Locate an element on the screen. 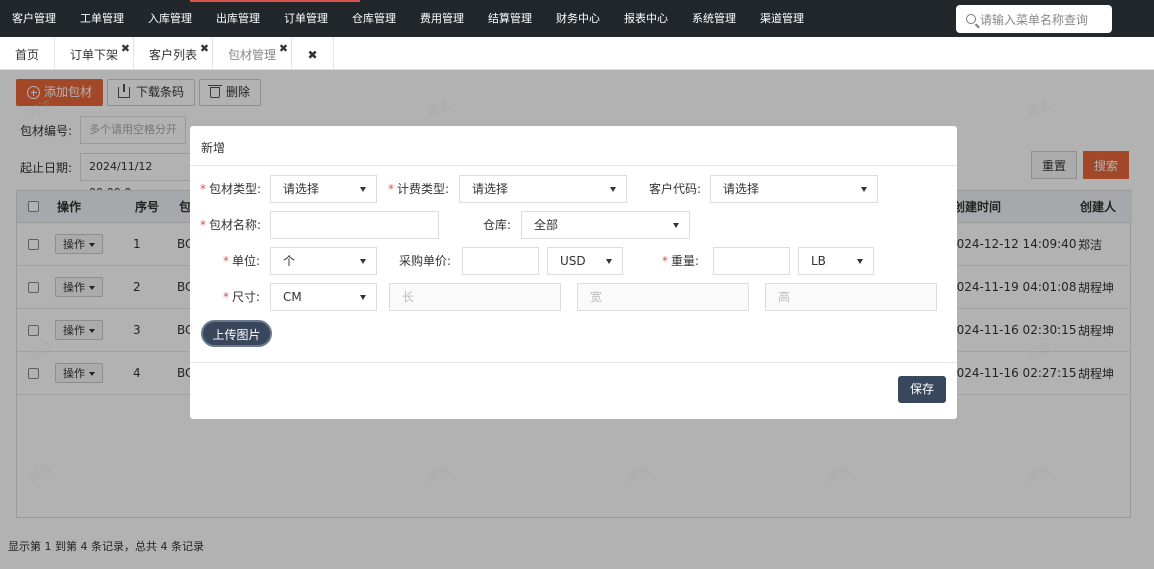  size-unit-value: CM is located at coordinates (292, 297).